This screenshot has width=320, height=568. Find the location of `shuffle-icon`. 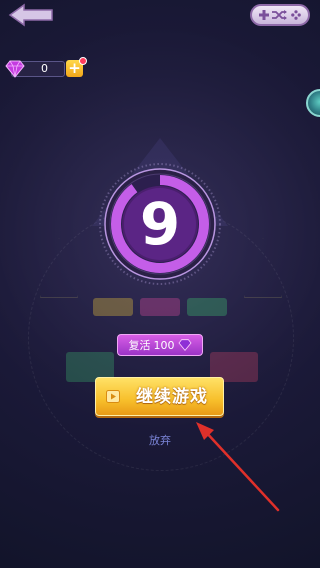

shuffle-icon is located at coordinates (279, 15).